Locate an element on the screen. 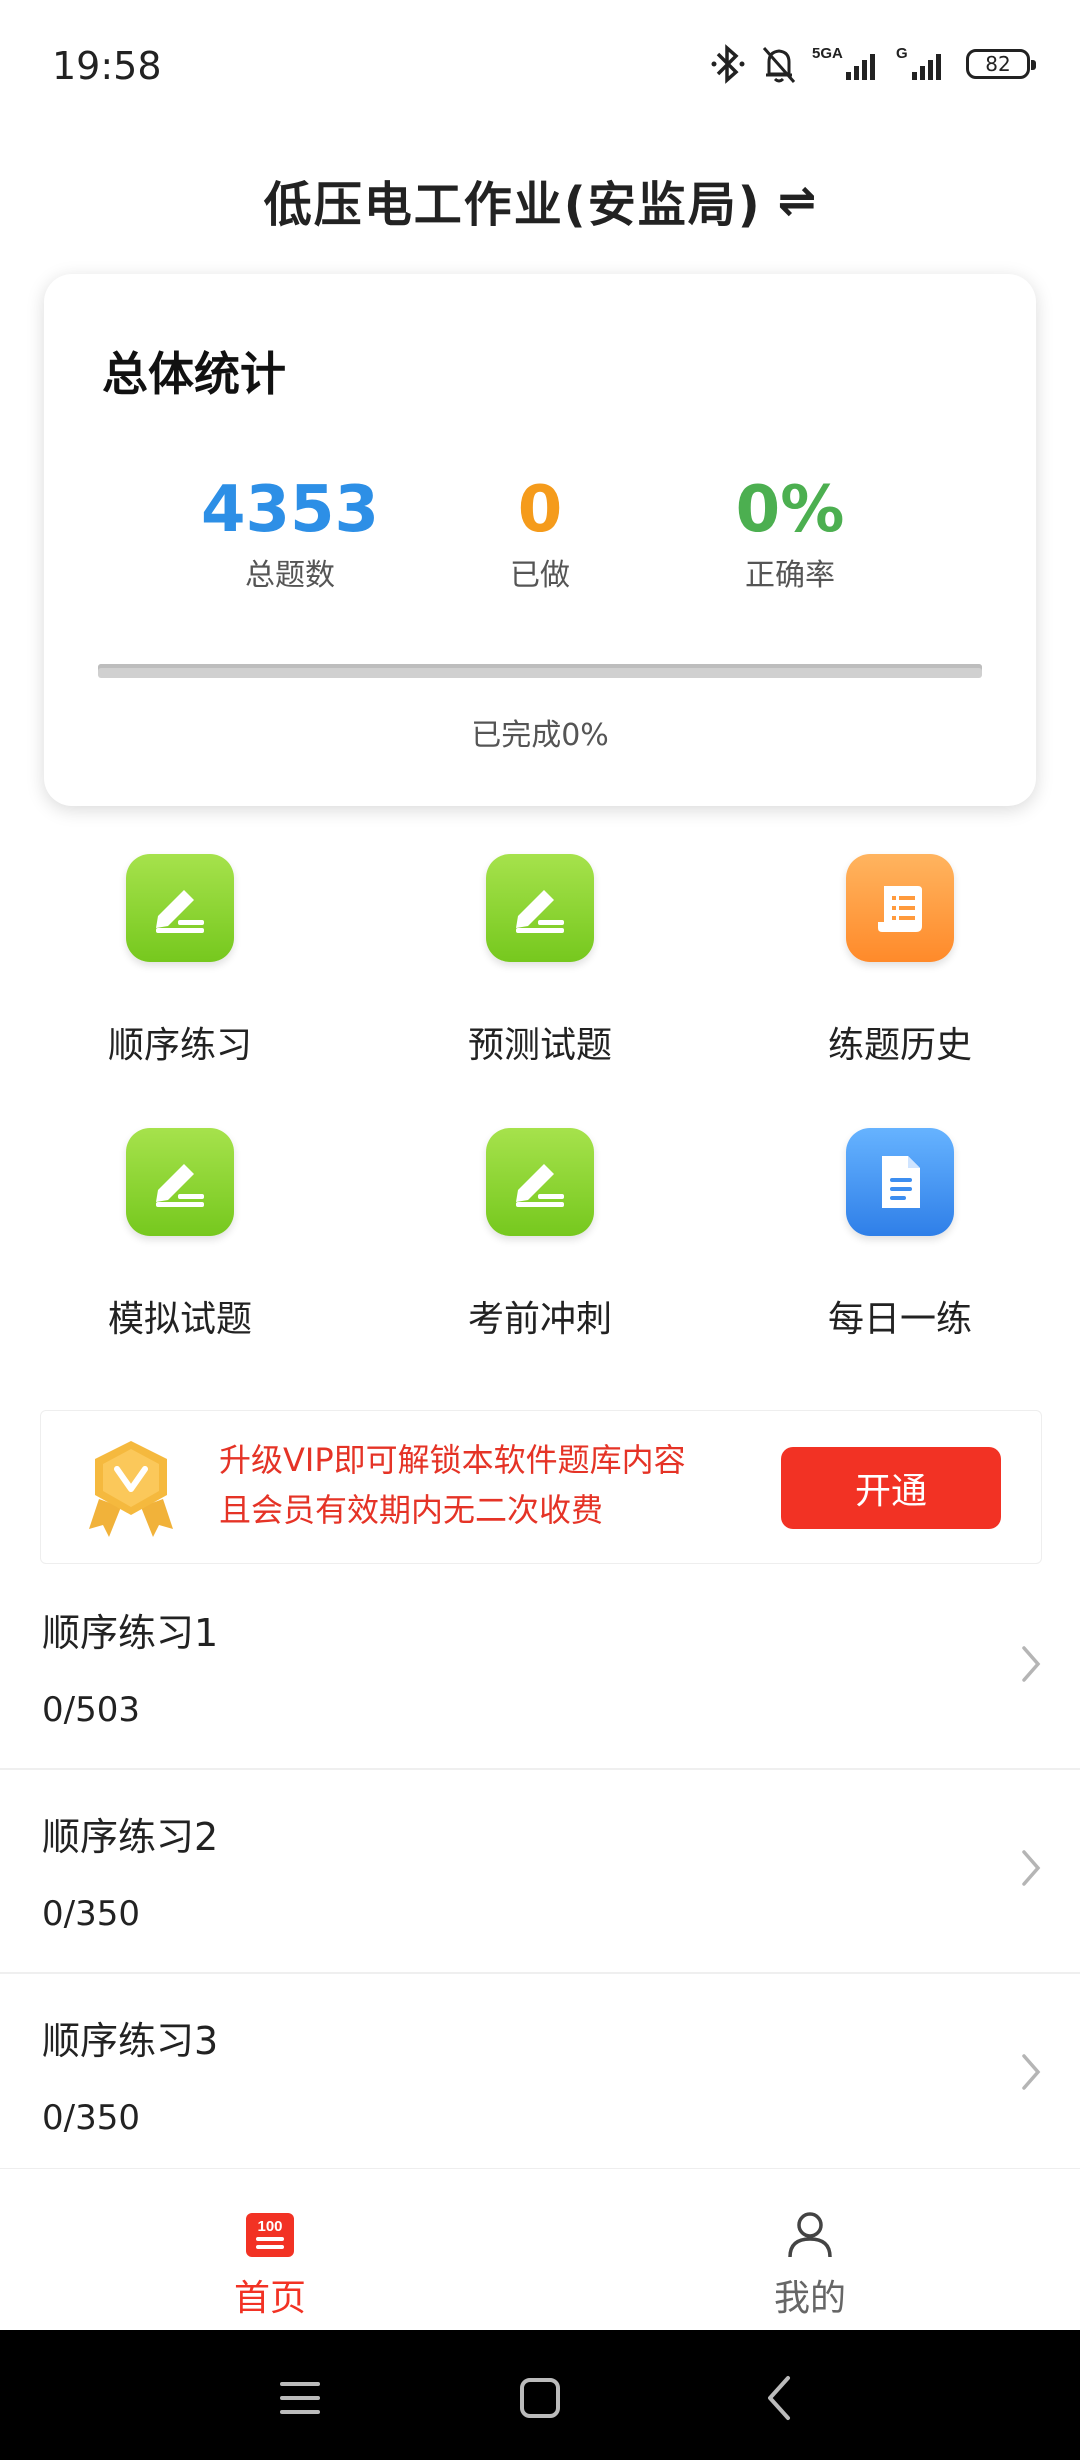 The image size is (1080, 2460). user-icon is located at coordinates (810, 2235).